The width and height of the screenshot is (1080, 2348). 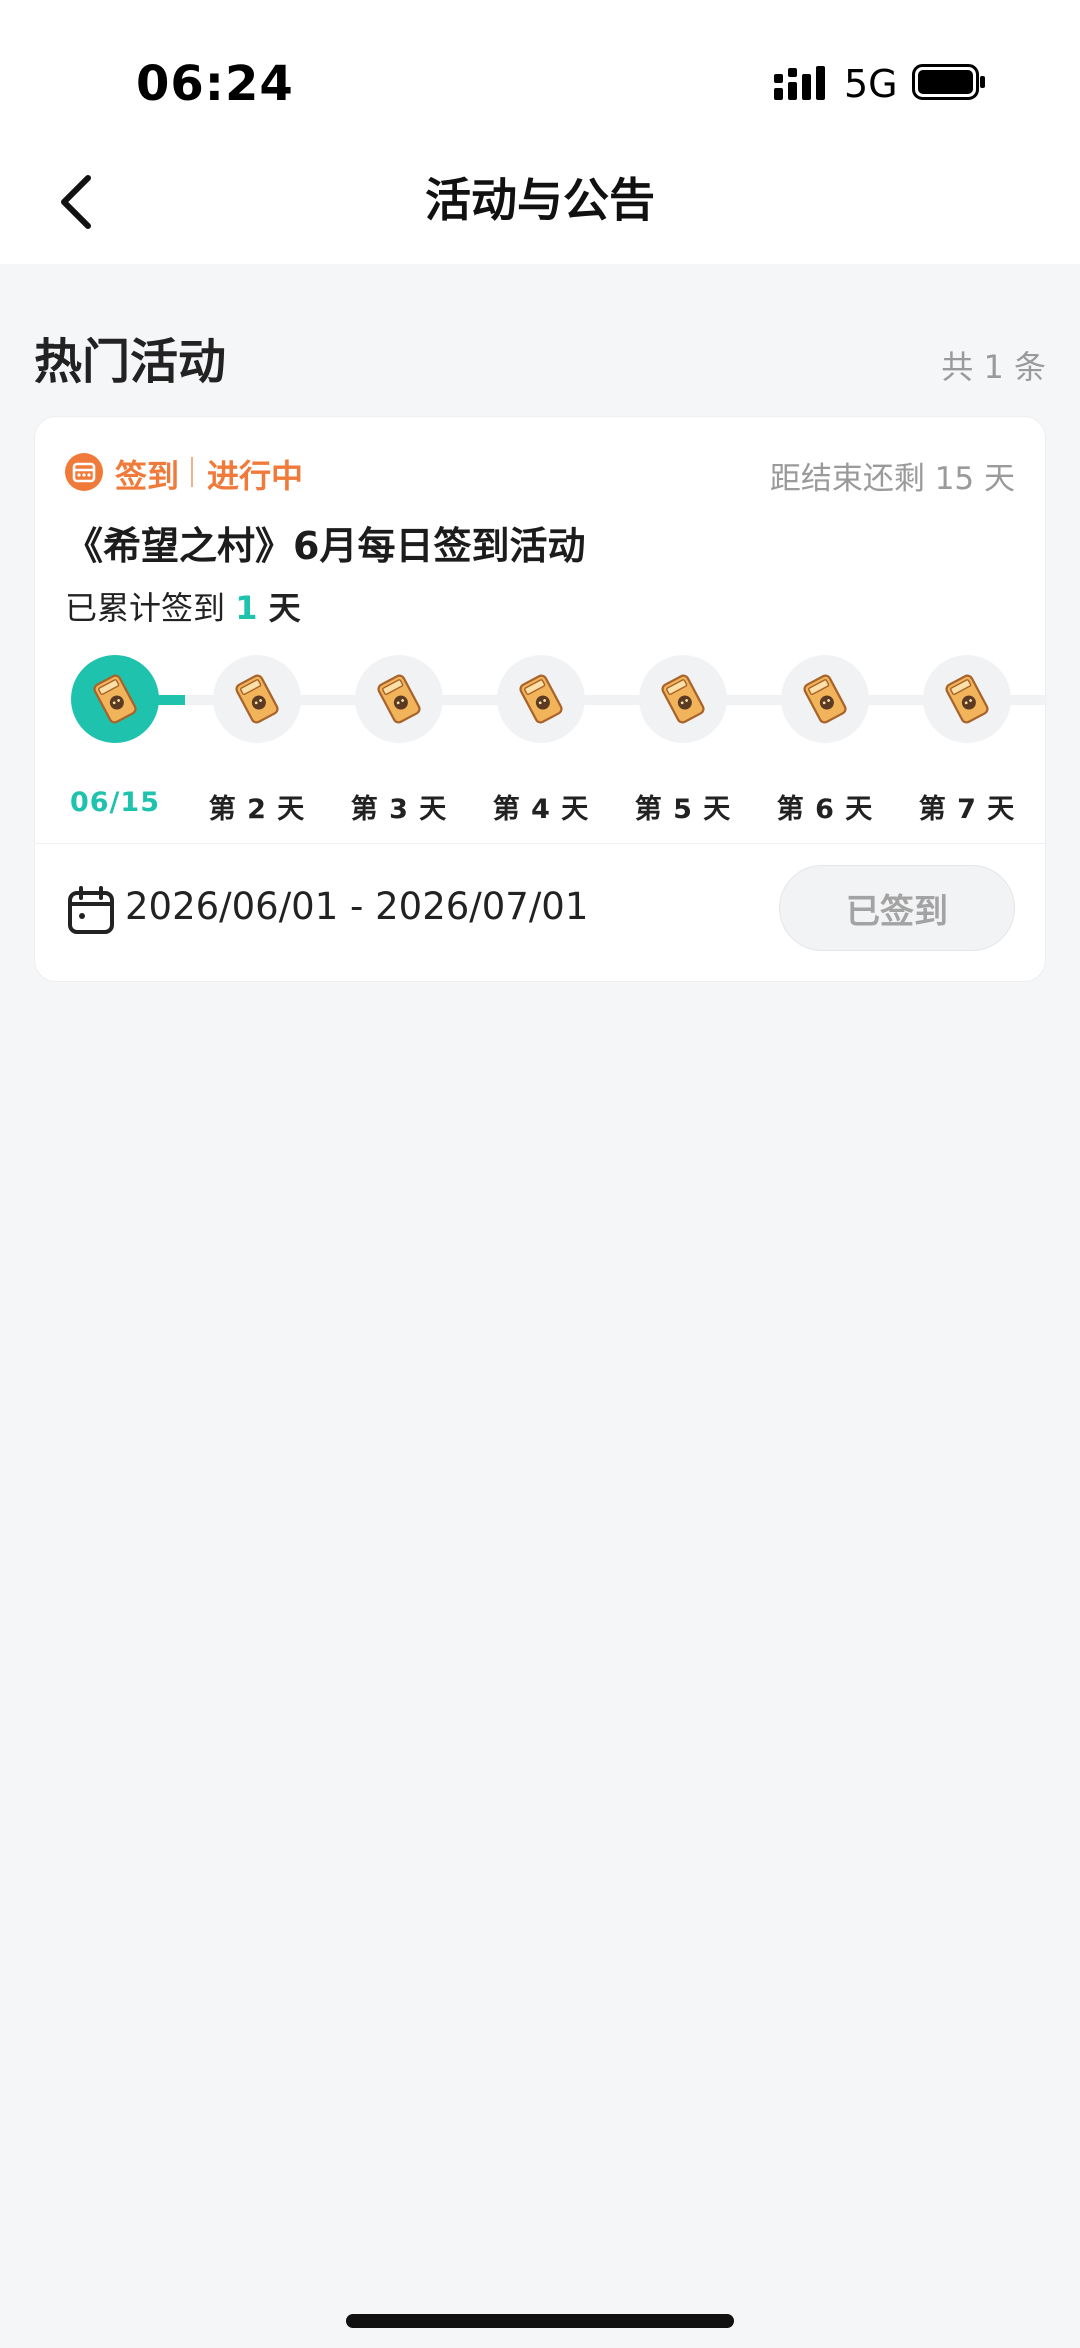 What do you see at coordinates (91, 910) in the screenshot?
I see `calendar-icon` at bounding box center [91, 910].